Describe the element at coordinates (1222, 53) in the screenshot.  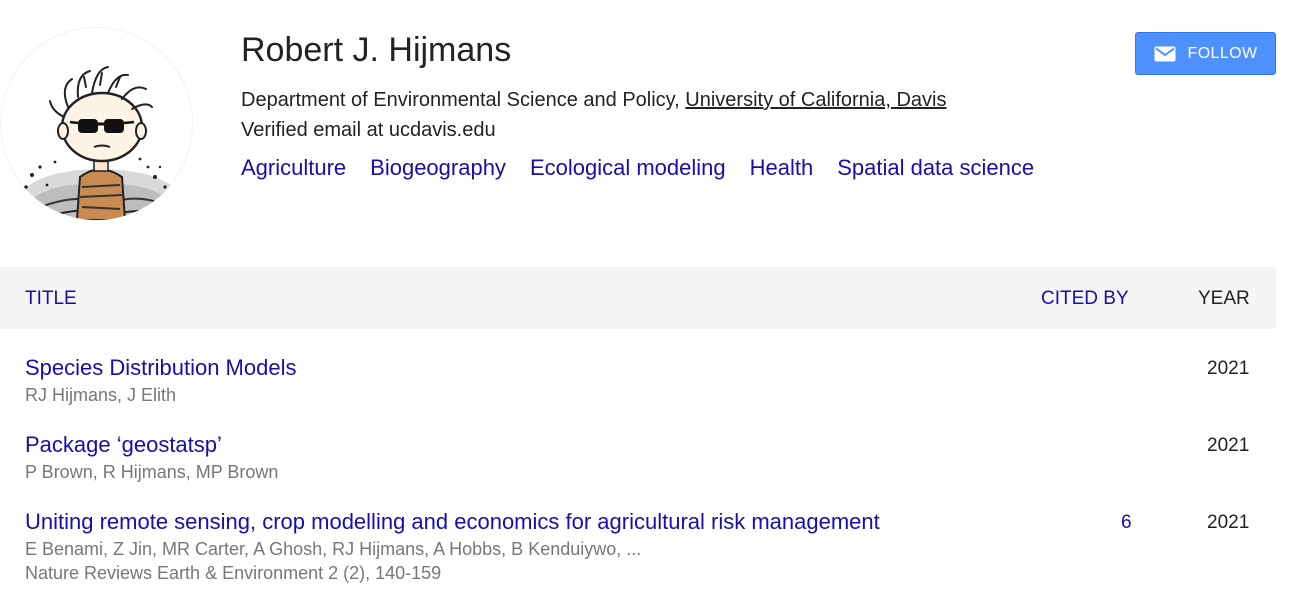
I see `follow-label: FOLLOW` at that location.